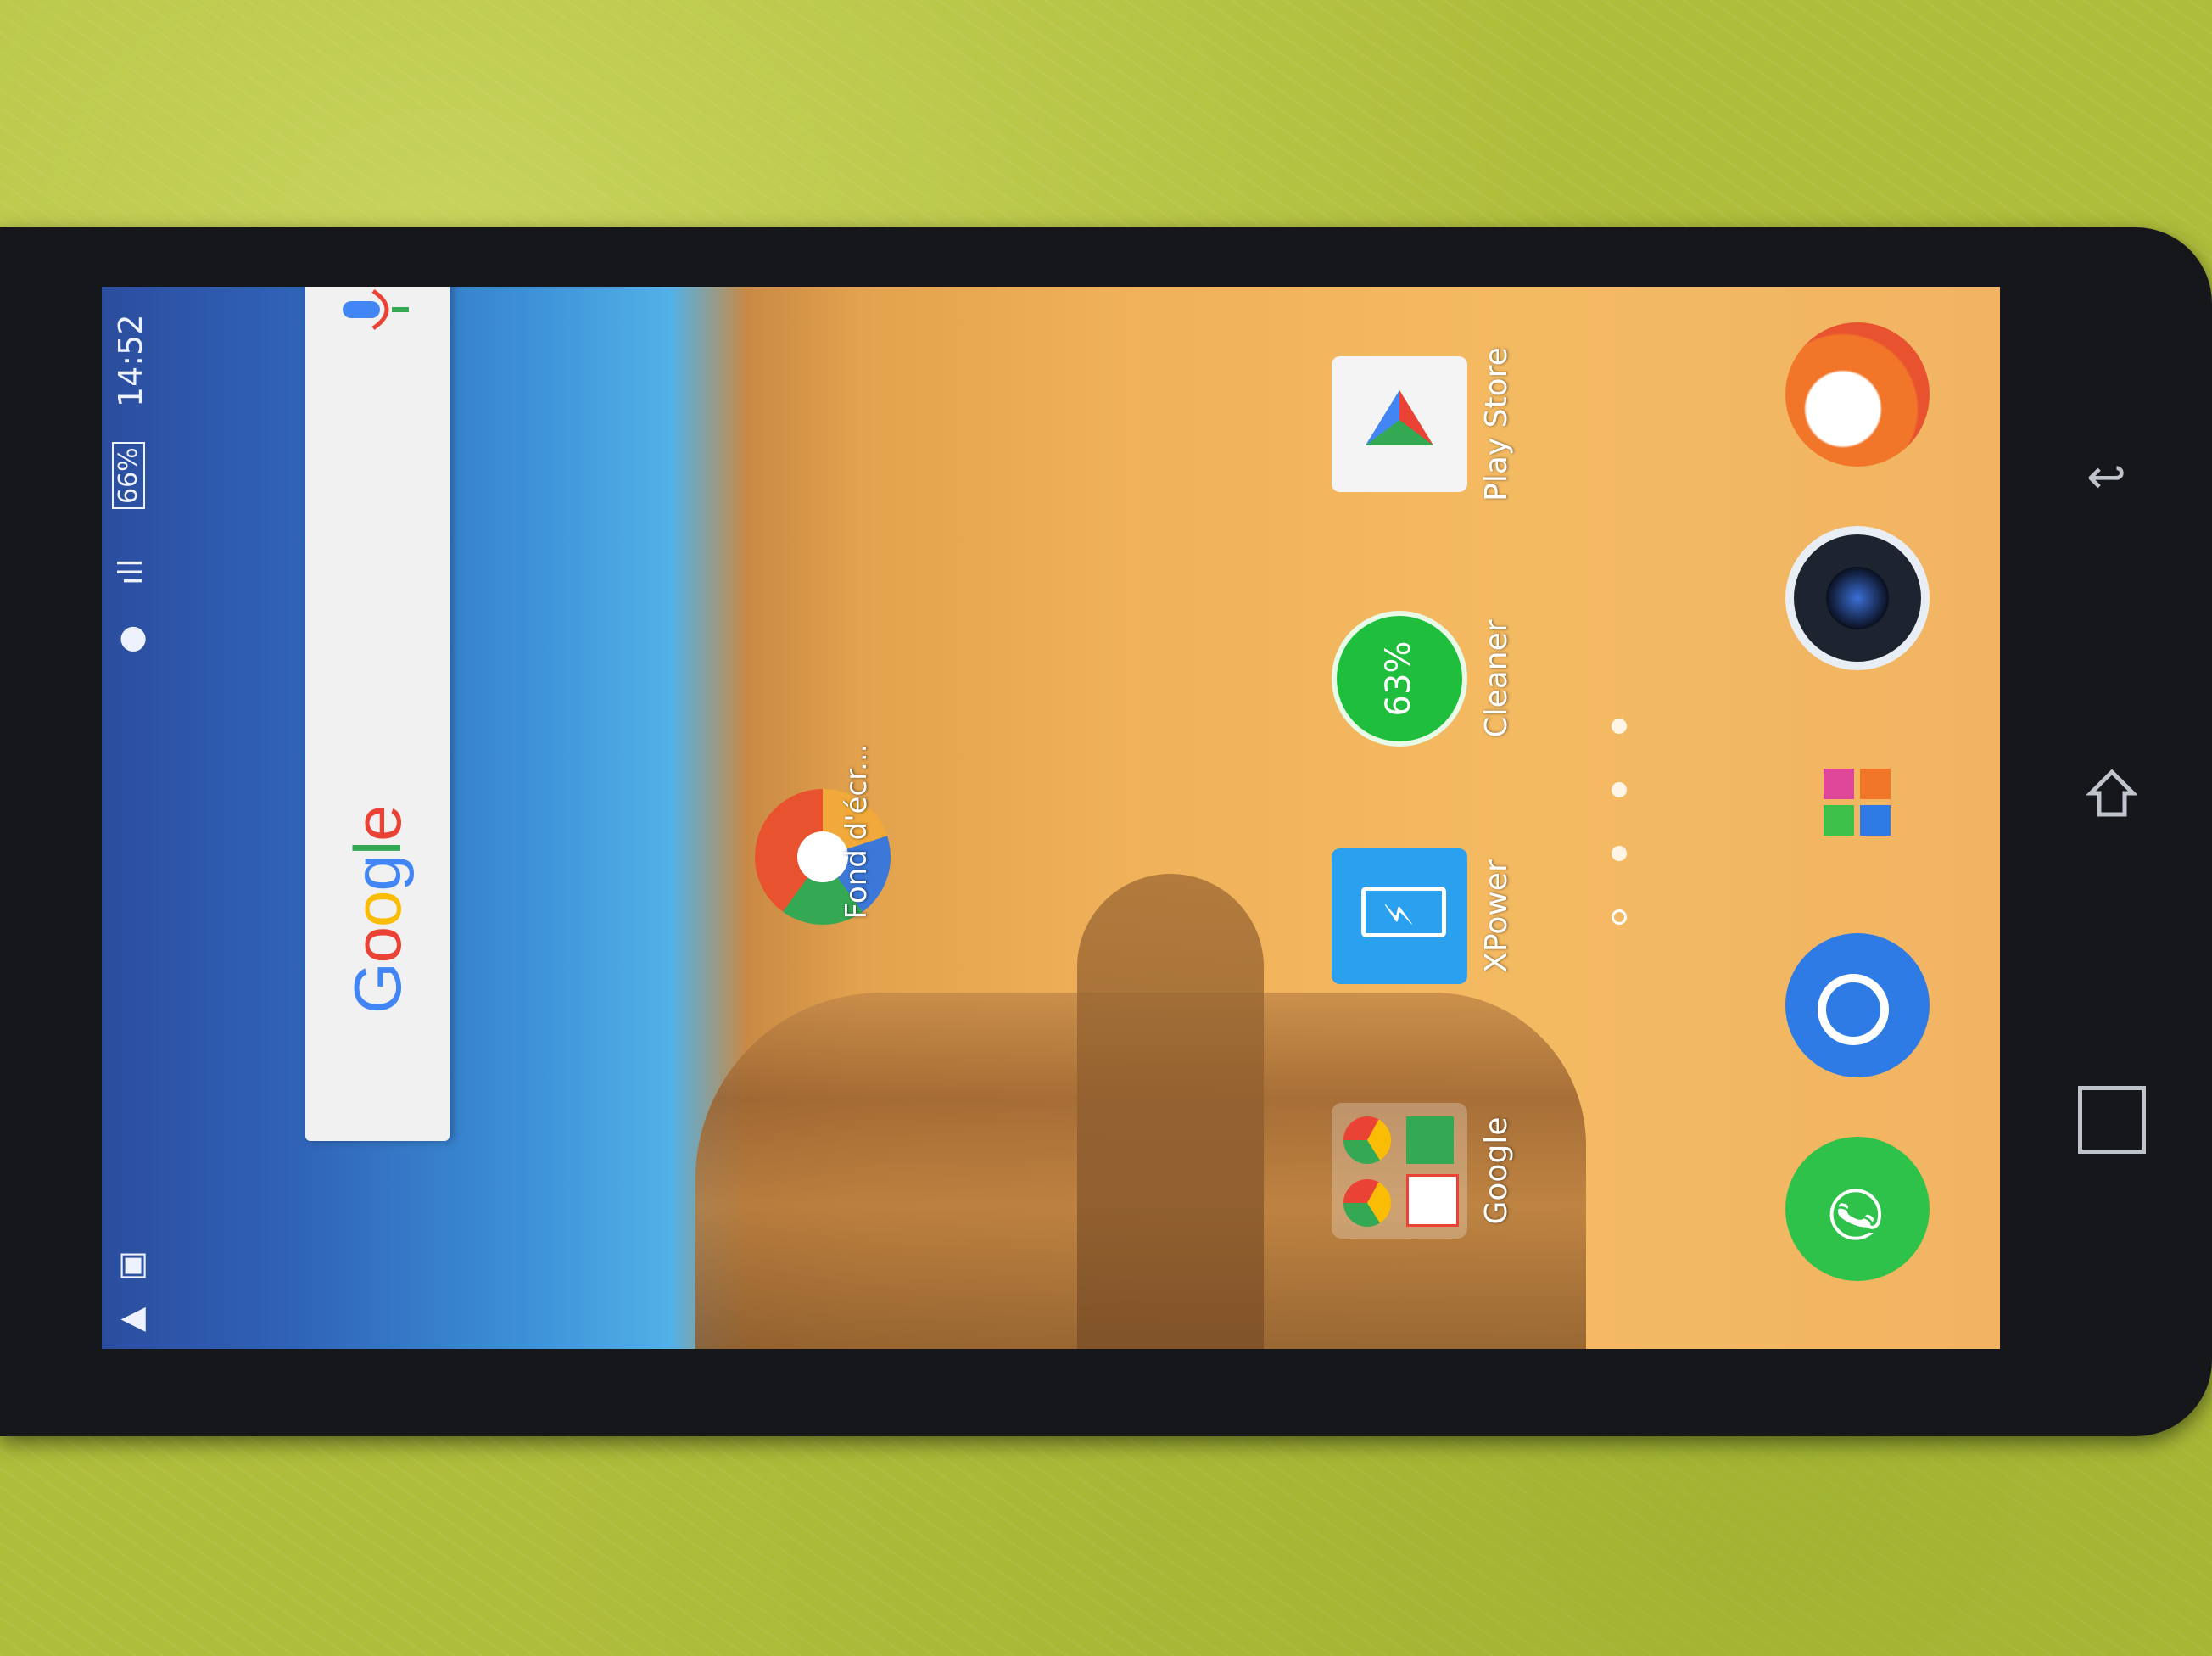 Image resolution: width=2212 pixels, height=1656 pixels. Describe the element at coordinates (1497, 916) in the screenshot. I see `app-label-xpower: XPower` at that location.